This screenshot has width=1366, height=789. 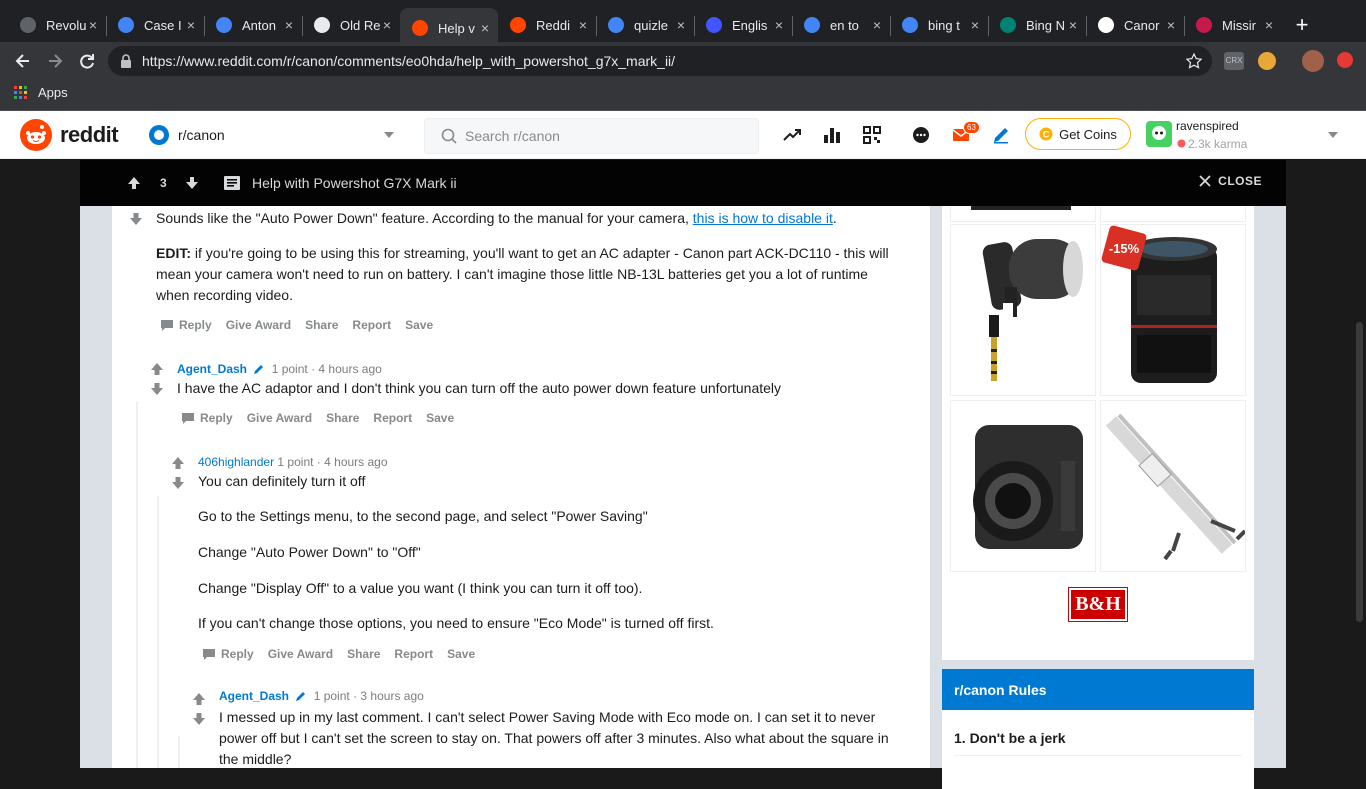 What do you see at coordinates (872, 135) in the screenshot?
I see `qr-code-icon` at bounding box center [872, 135].